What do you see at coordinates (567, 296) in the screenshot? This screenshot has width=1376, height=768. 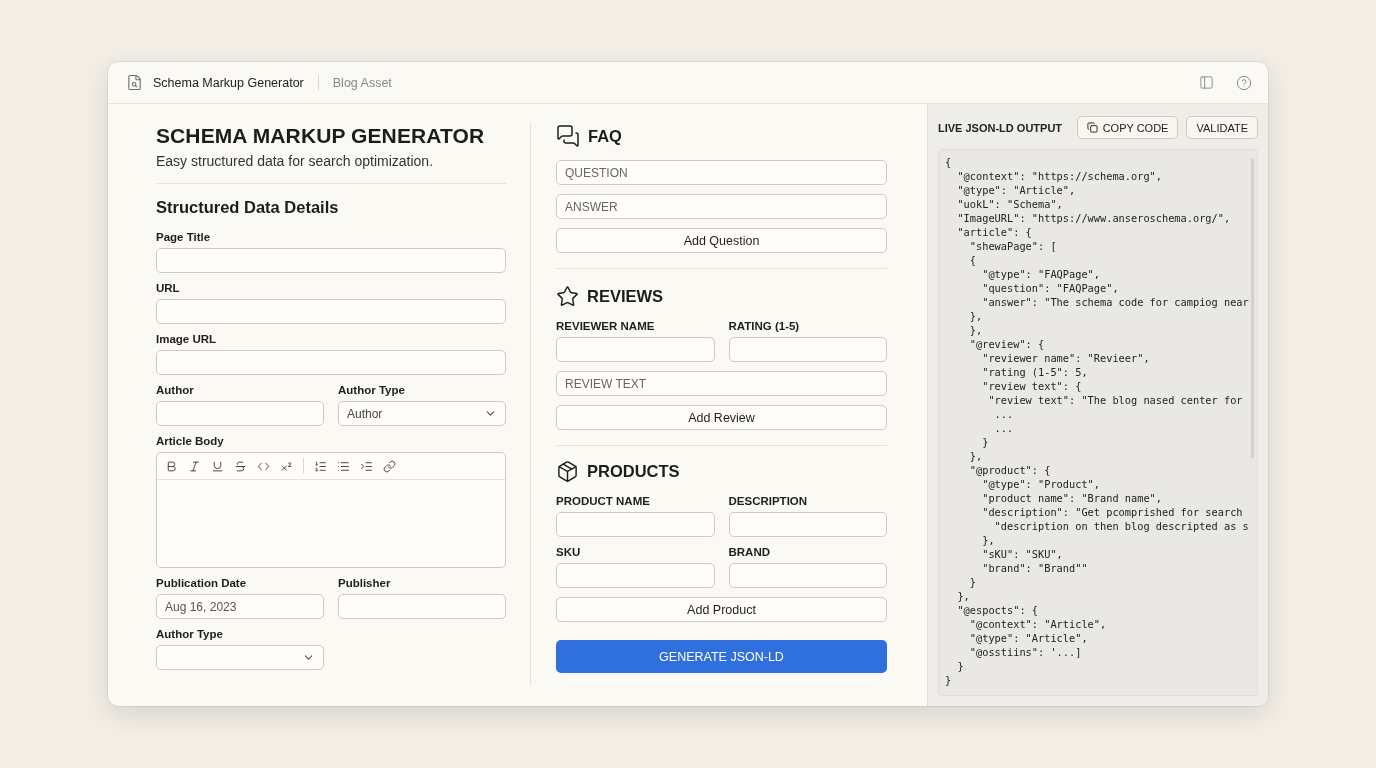 I see `star-icon` at bounding box center [567, 296].